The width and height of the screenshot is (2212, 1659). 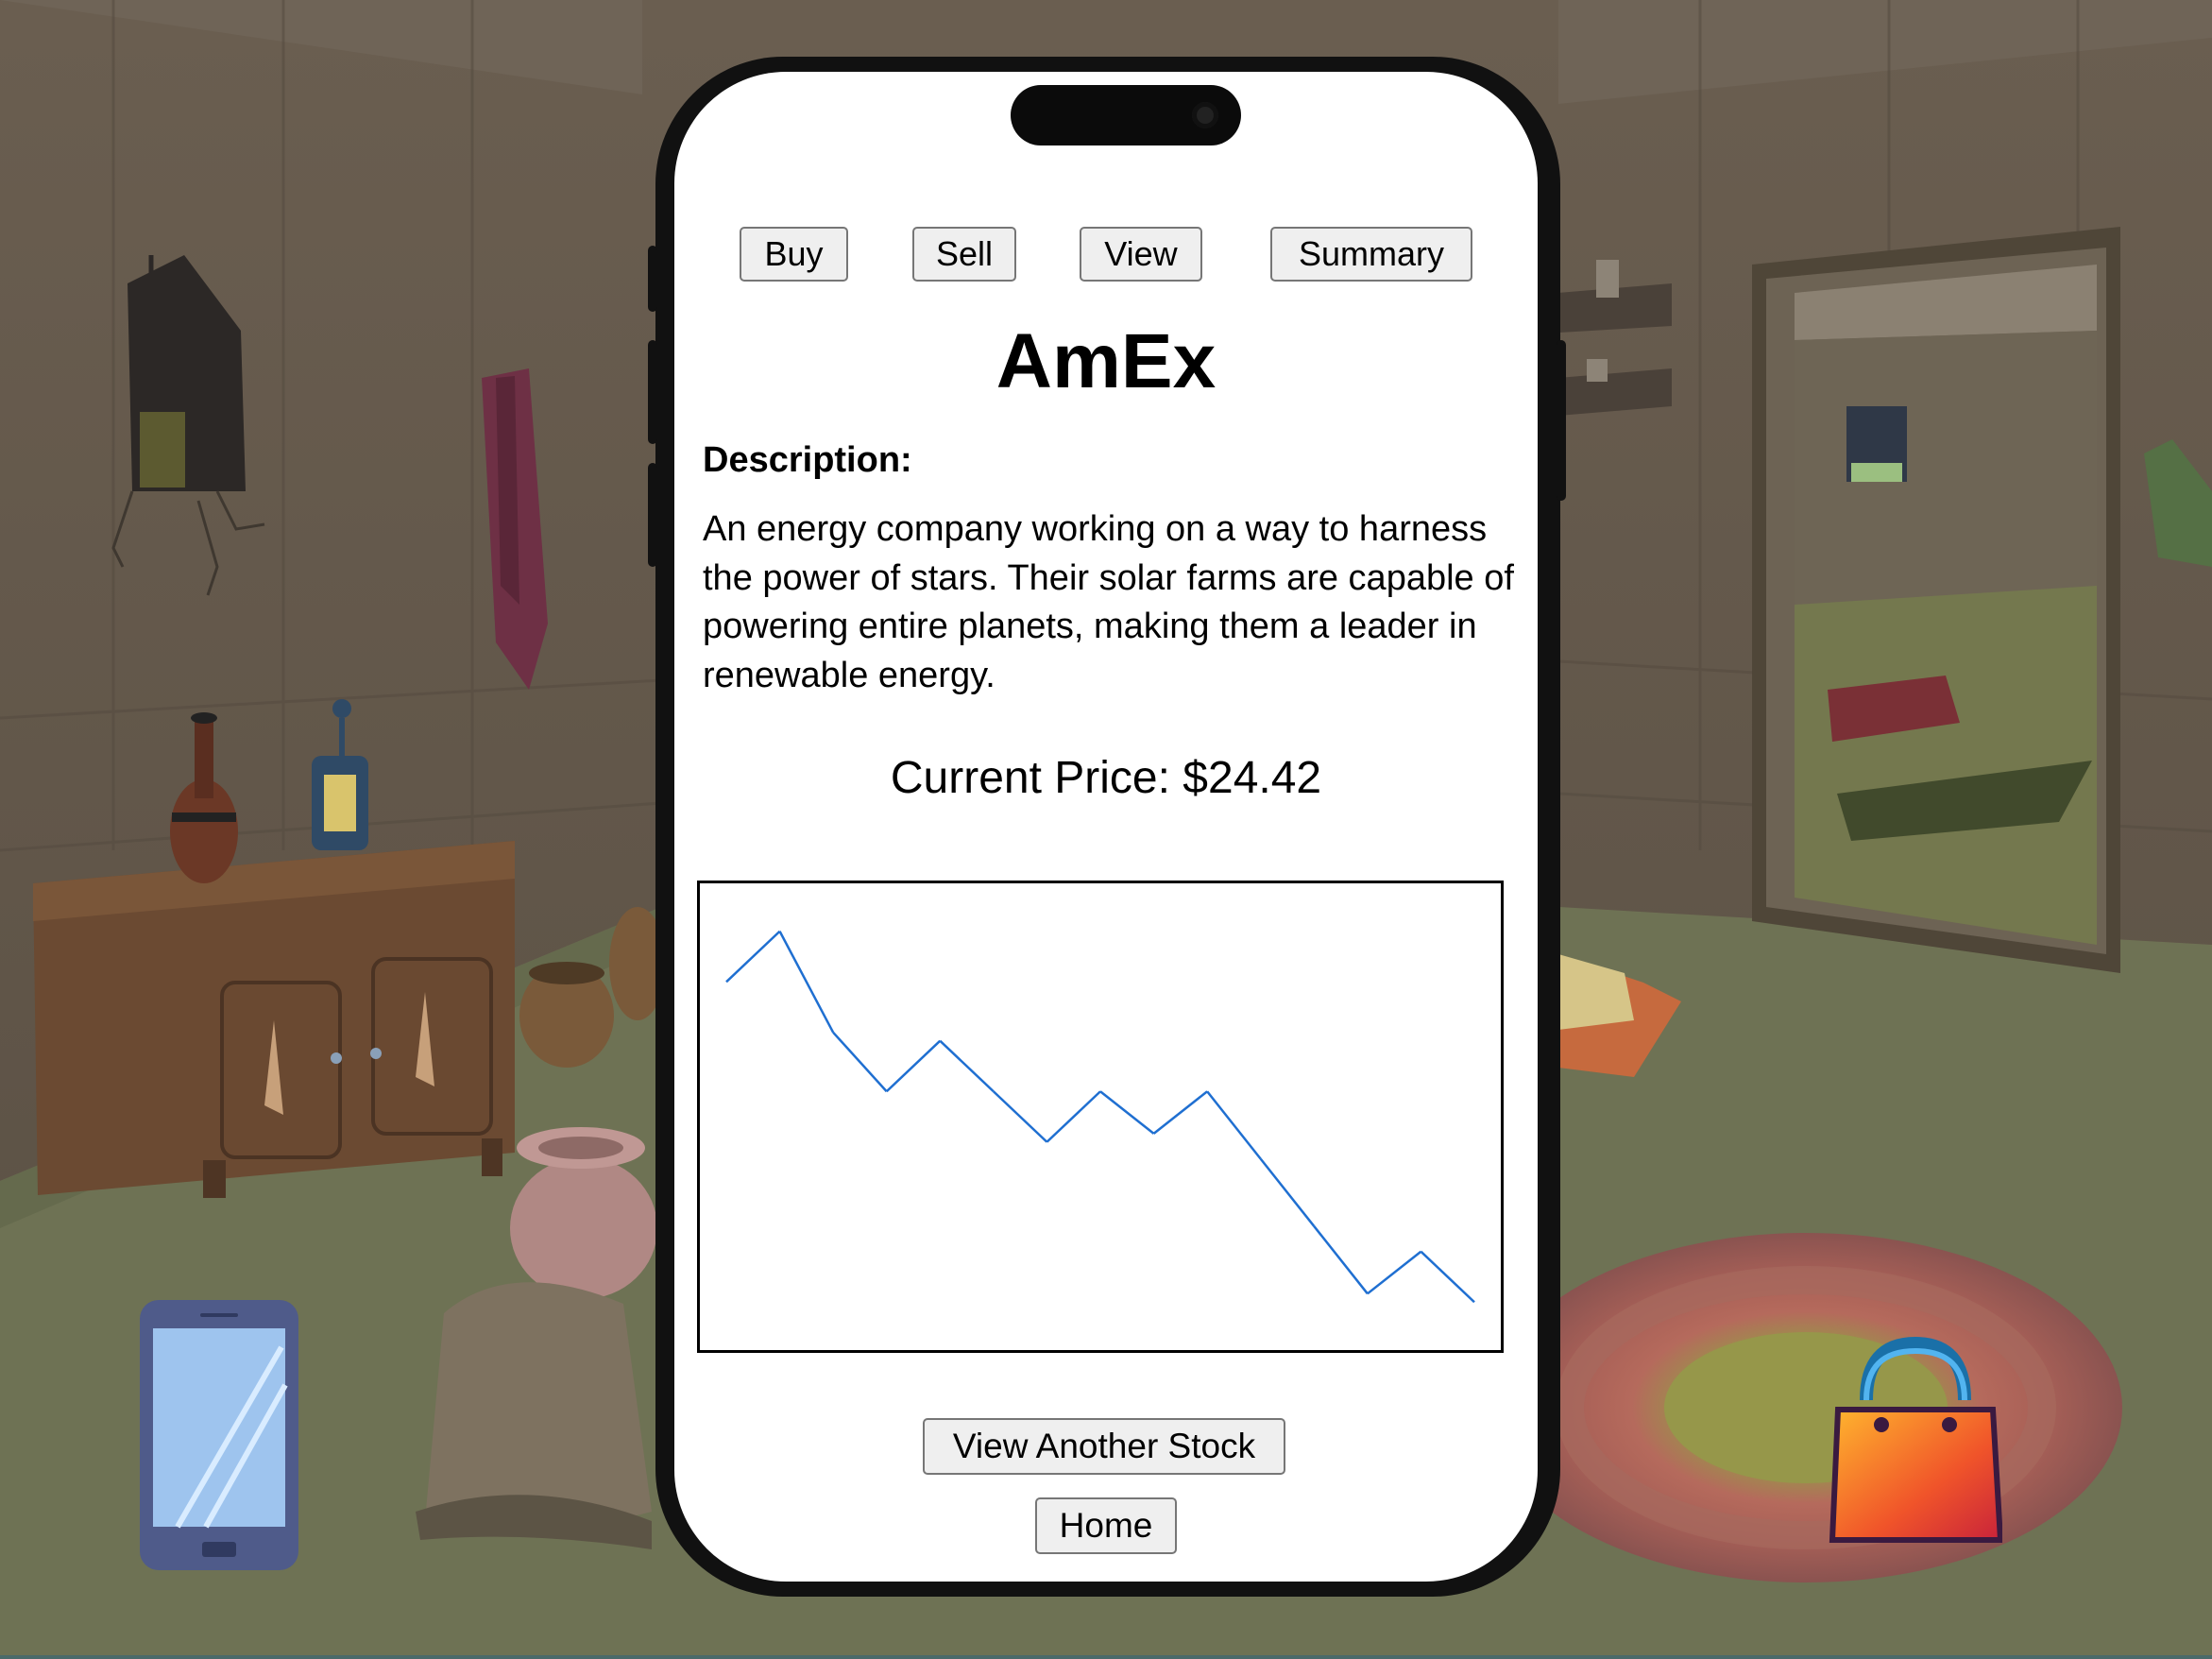 I want to click on view-button: View, so click(x=1141, y=254).